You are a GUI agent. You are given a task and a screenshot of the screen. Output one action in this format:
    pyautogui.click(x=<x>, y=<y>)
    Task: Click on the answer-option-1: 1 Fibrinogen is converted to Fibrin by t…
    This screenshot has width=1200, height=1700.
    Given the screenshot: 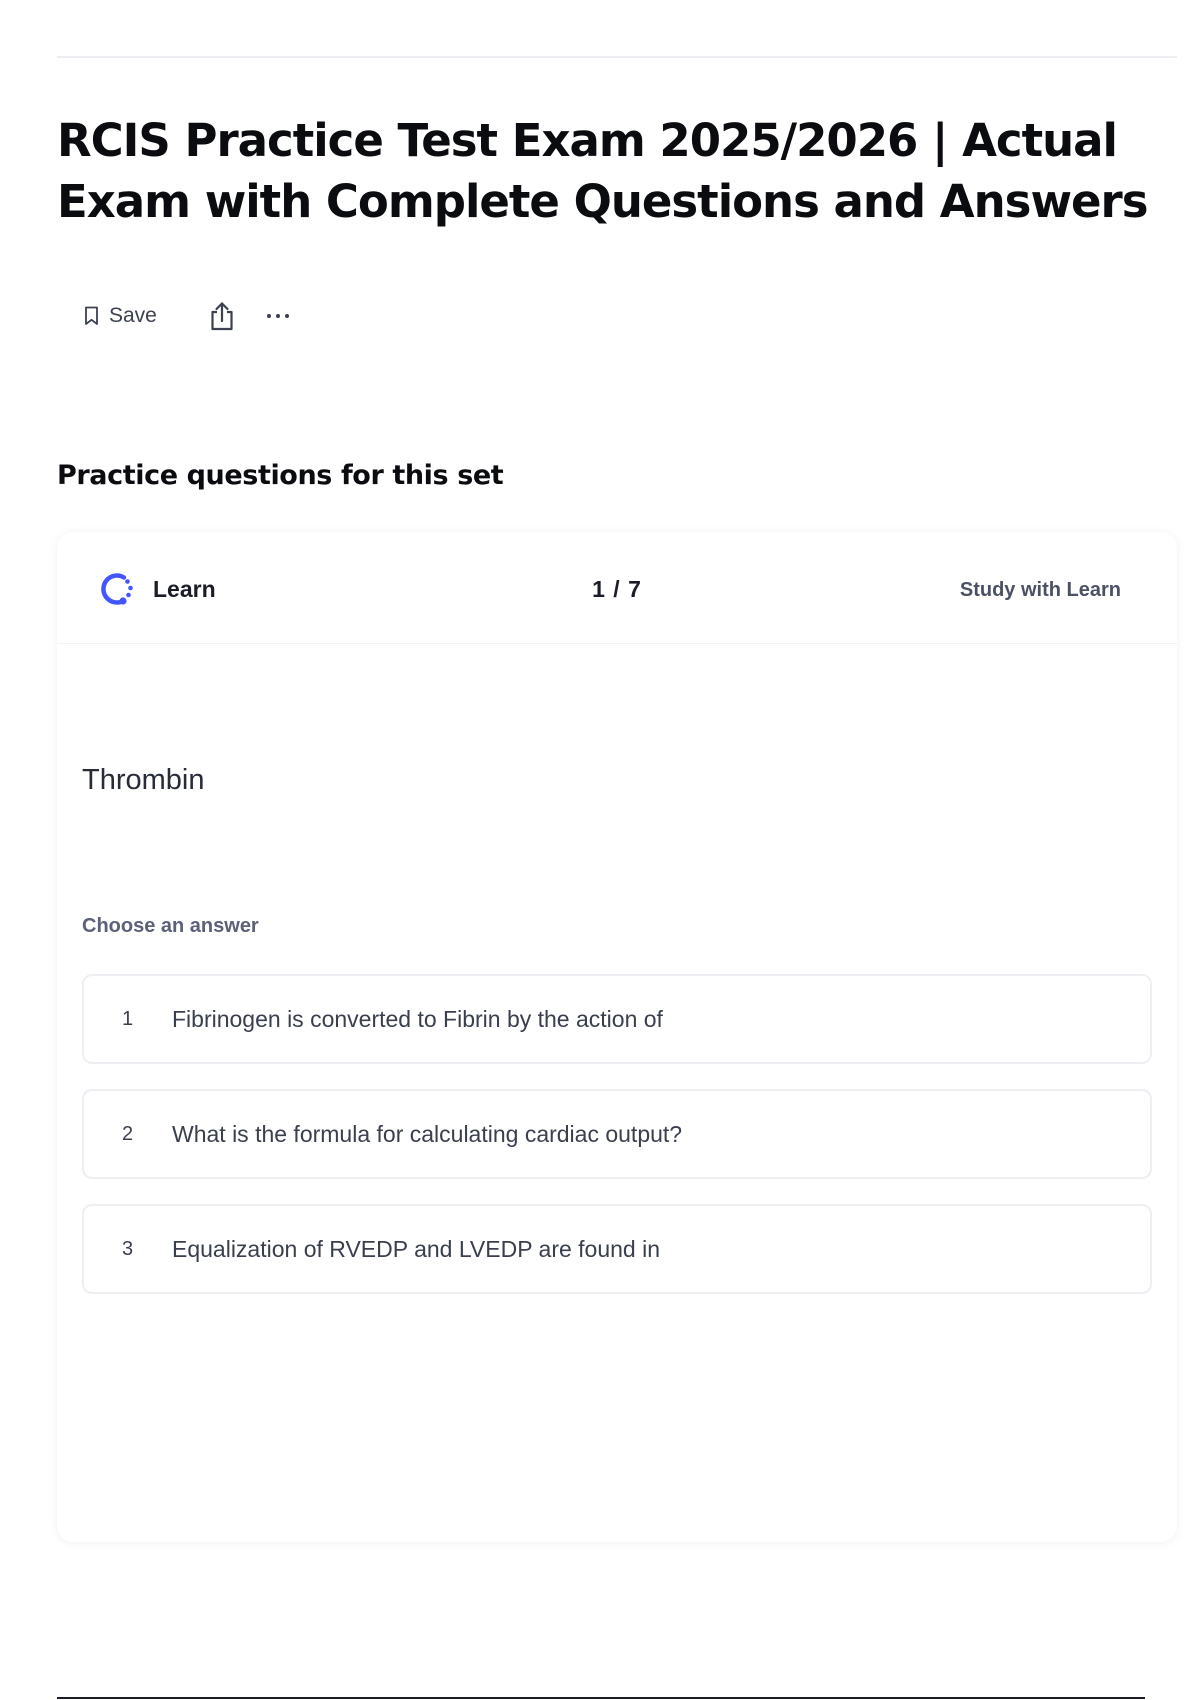 What is the action you would take?
    pyautogui.click(x=617, y=1019)
    